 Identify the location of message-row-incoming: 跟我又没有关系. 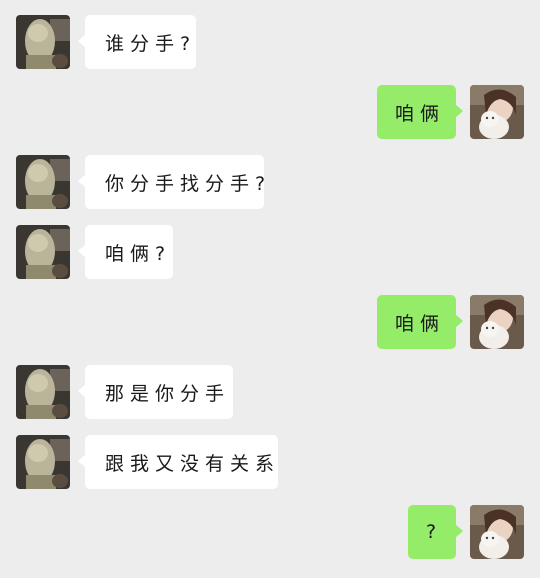
(270, 462).